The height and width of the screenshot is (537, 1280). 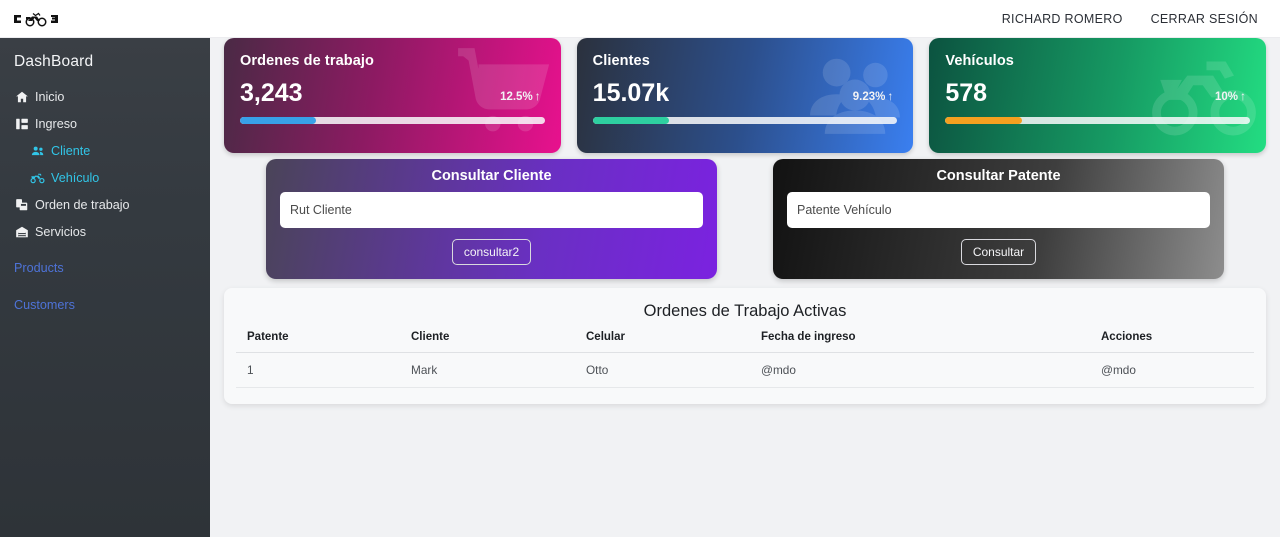 What do you see at coordinates (37, 177) in the screenshot?
I see `motorcycle-icon` at bounding box center [37, 177].